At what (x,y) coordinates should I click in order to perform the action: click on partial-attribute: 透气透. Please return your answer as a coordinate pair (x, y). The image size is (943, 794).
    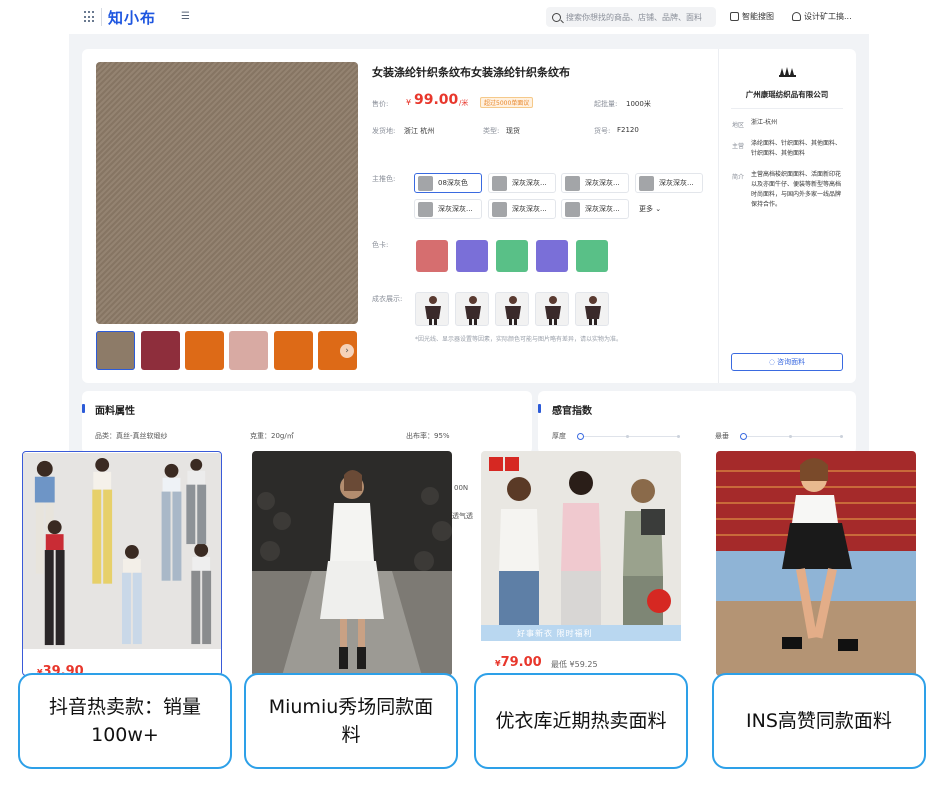
    Looking at the image, I should click on (462, 516).